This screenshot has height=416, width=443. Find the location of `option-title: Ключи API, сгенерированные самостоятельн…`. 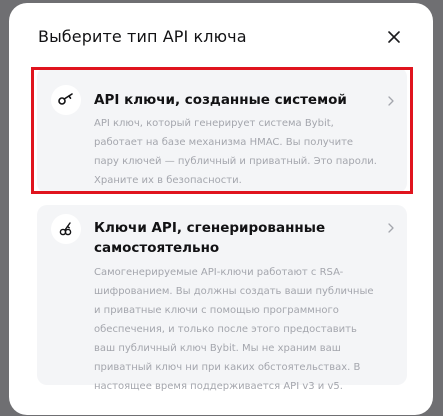

option-title: Ключи API, сгенерированные самостоятельн… is located at coordinates (210, 238).